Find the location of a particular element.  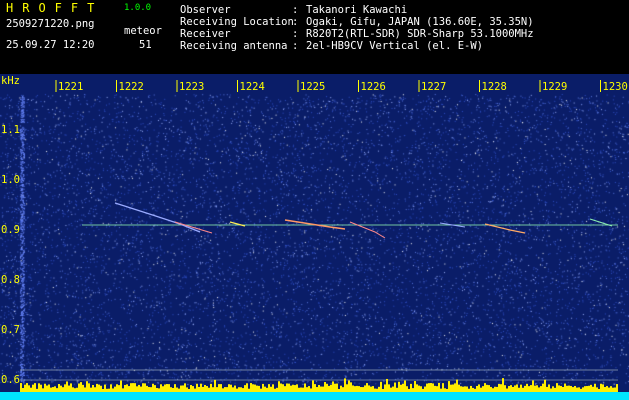

x-tick-label: 1223 is located at coordinates (191, 87).